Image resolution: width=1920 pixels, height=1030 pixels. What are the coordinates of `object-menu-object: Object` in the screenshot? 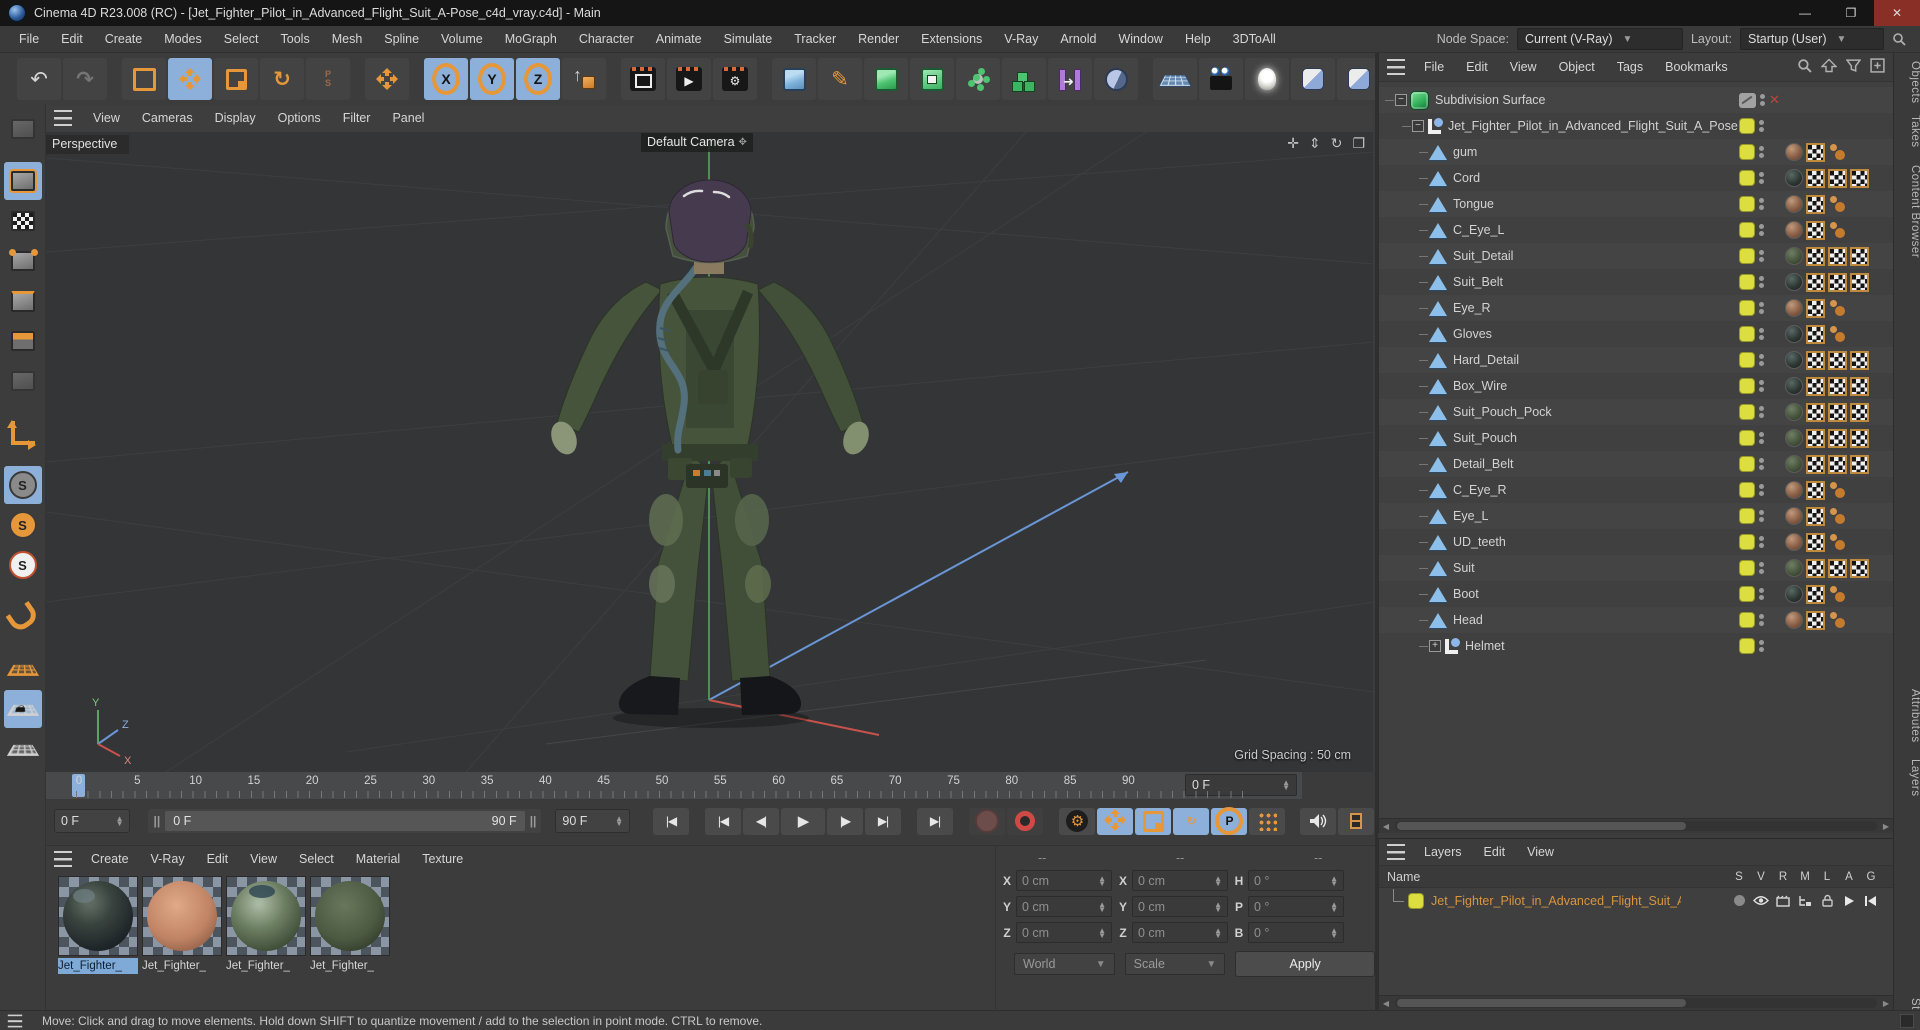 It's located at (1577, 67).